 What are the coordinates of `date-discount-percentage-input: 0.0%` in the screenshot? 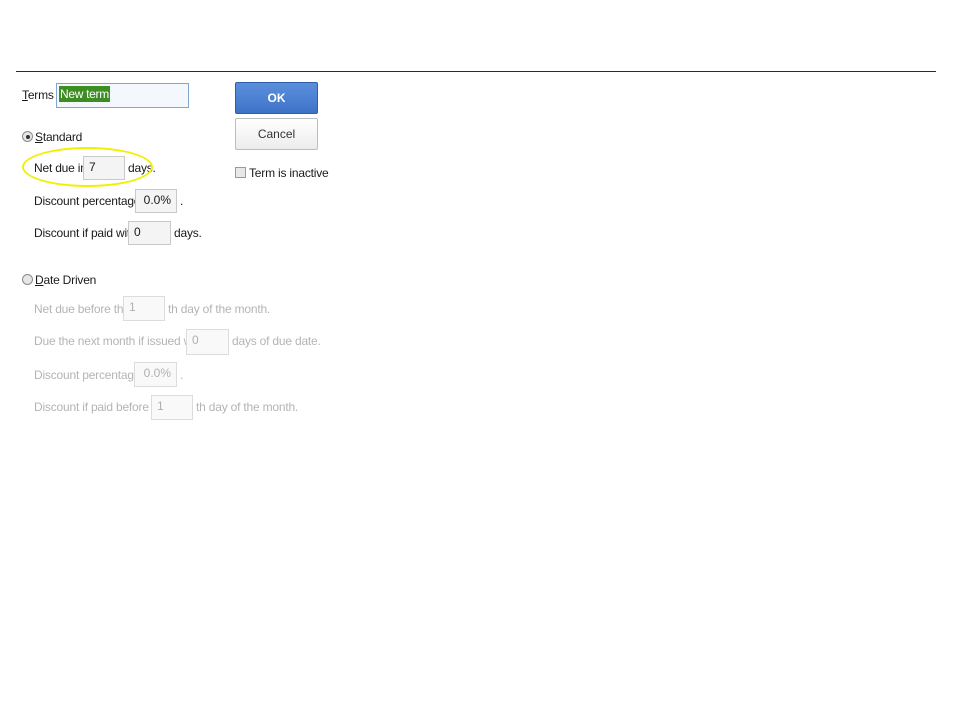 It's located at (155, 374).